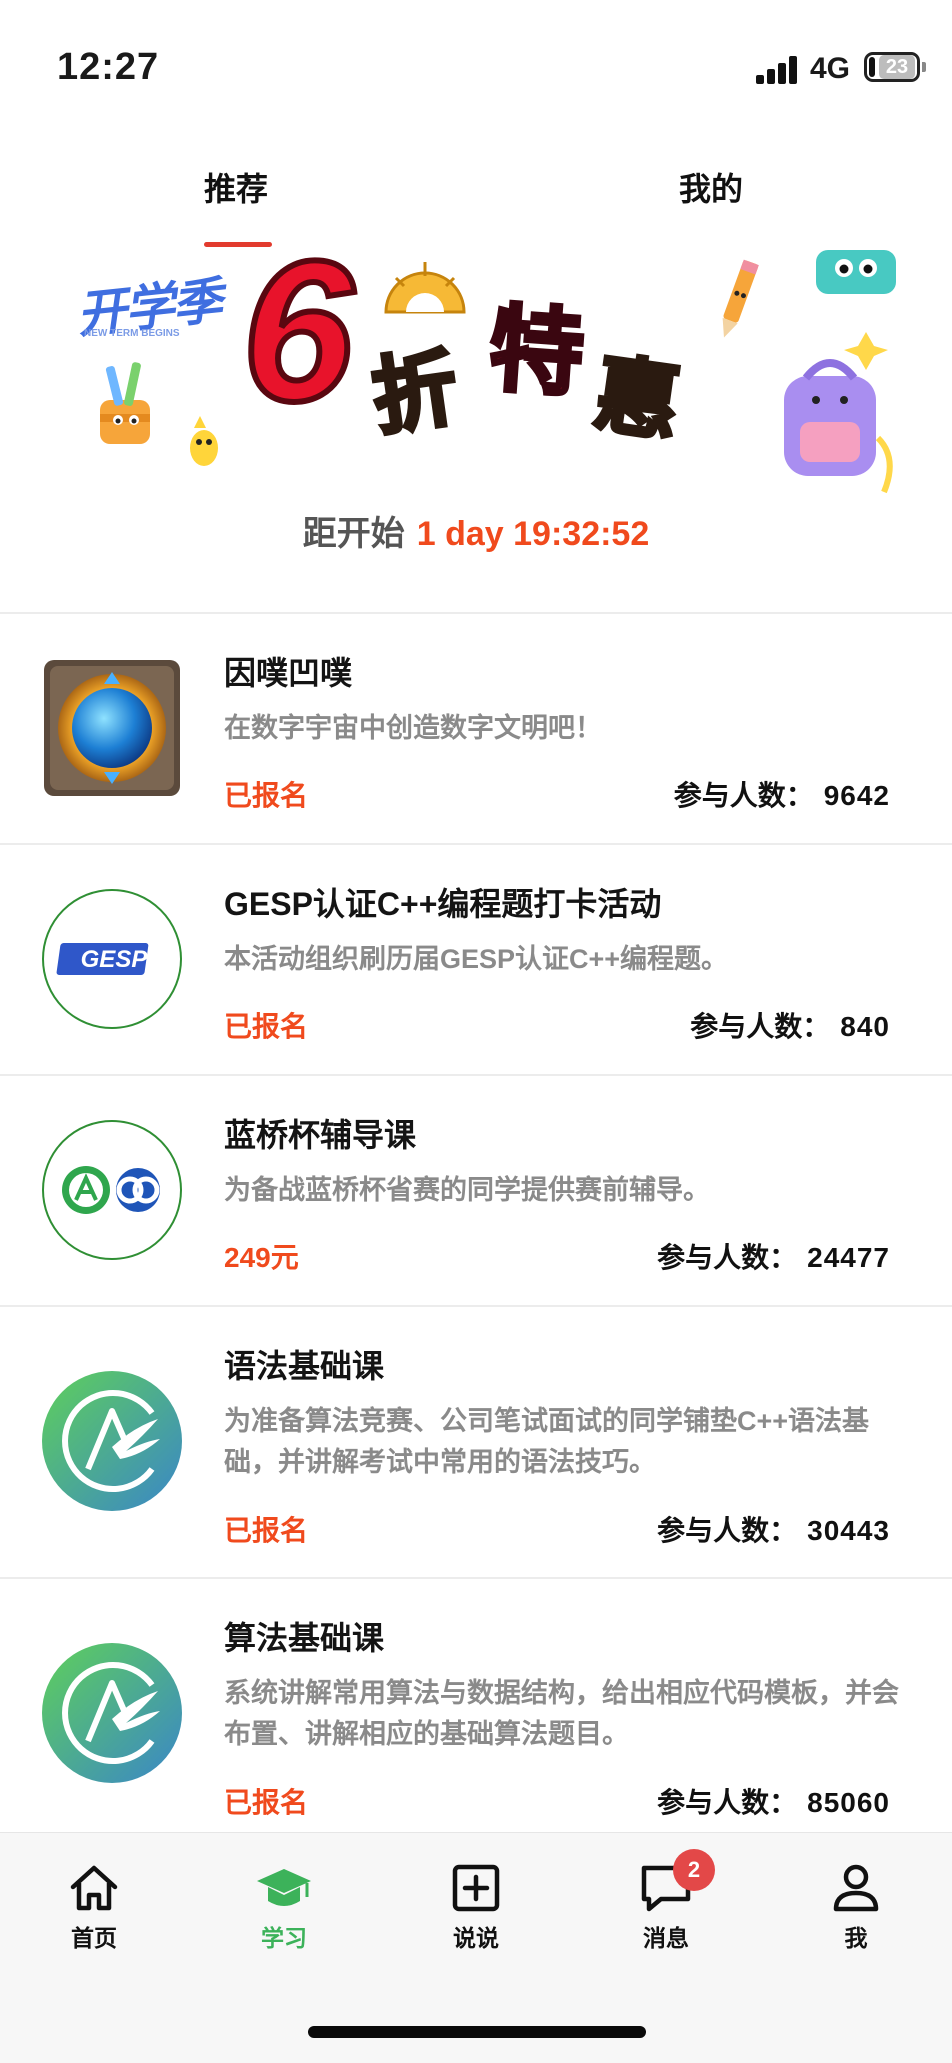 This screenshot has width=952, height=2063. I want to click on course-price: 249元, so click(261, 1257).